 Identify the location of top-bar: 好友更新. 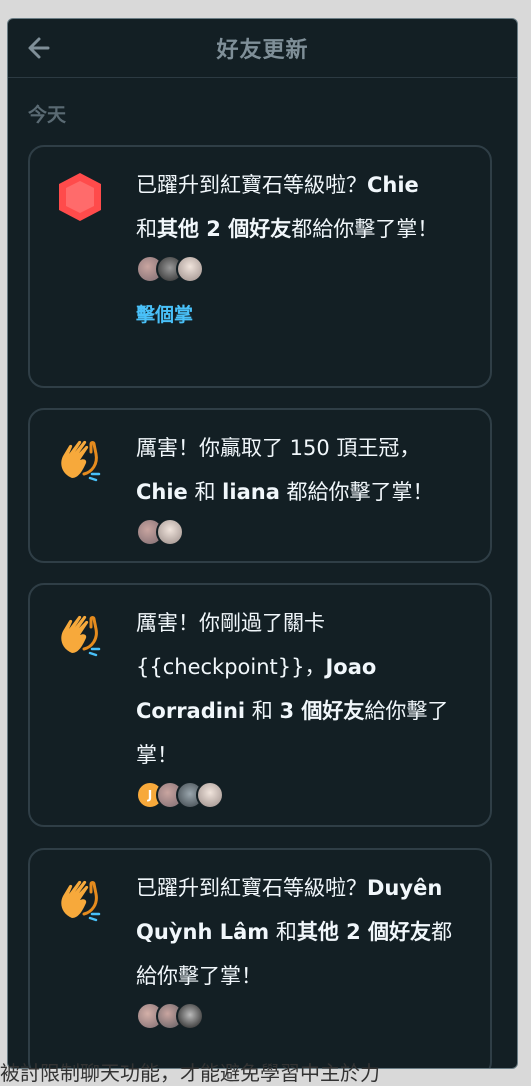
(262, 48).